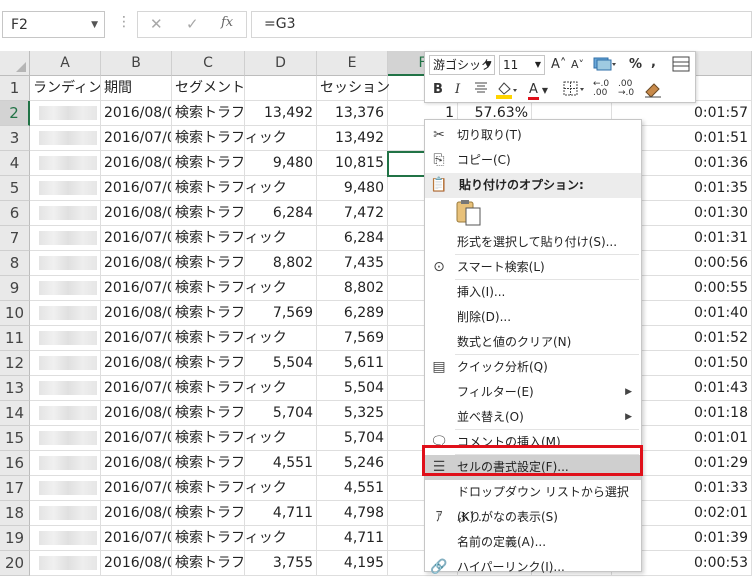 This screenshot has width=752, height=580. I want to click on column-header-b: B, so click(136, 63).